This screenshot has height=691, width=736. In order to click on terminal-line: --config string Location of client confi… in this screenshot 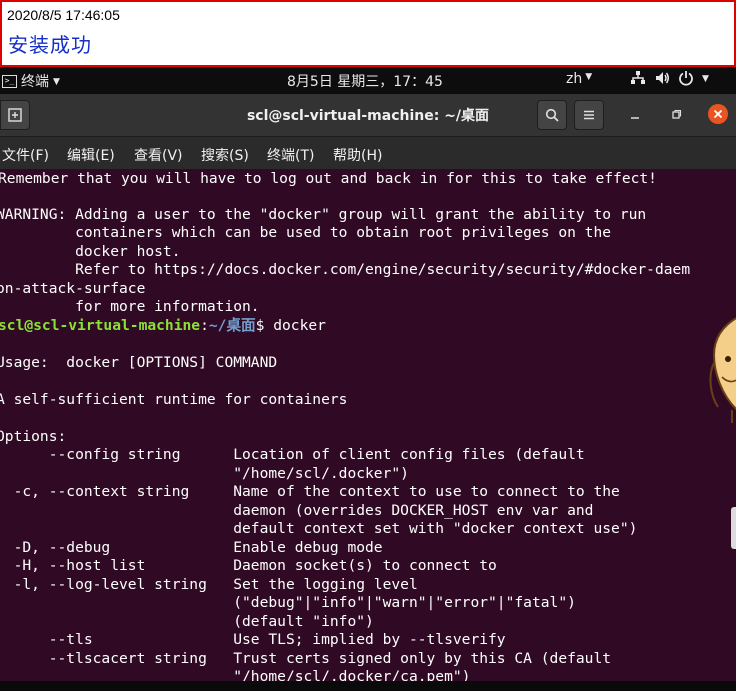, I will do `click(292, 454)`.